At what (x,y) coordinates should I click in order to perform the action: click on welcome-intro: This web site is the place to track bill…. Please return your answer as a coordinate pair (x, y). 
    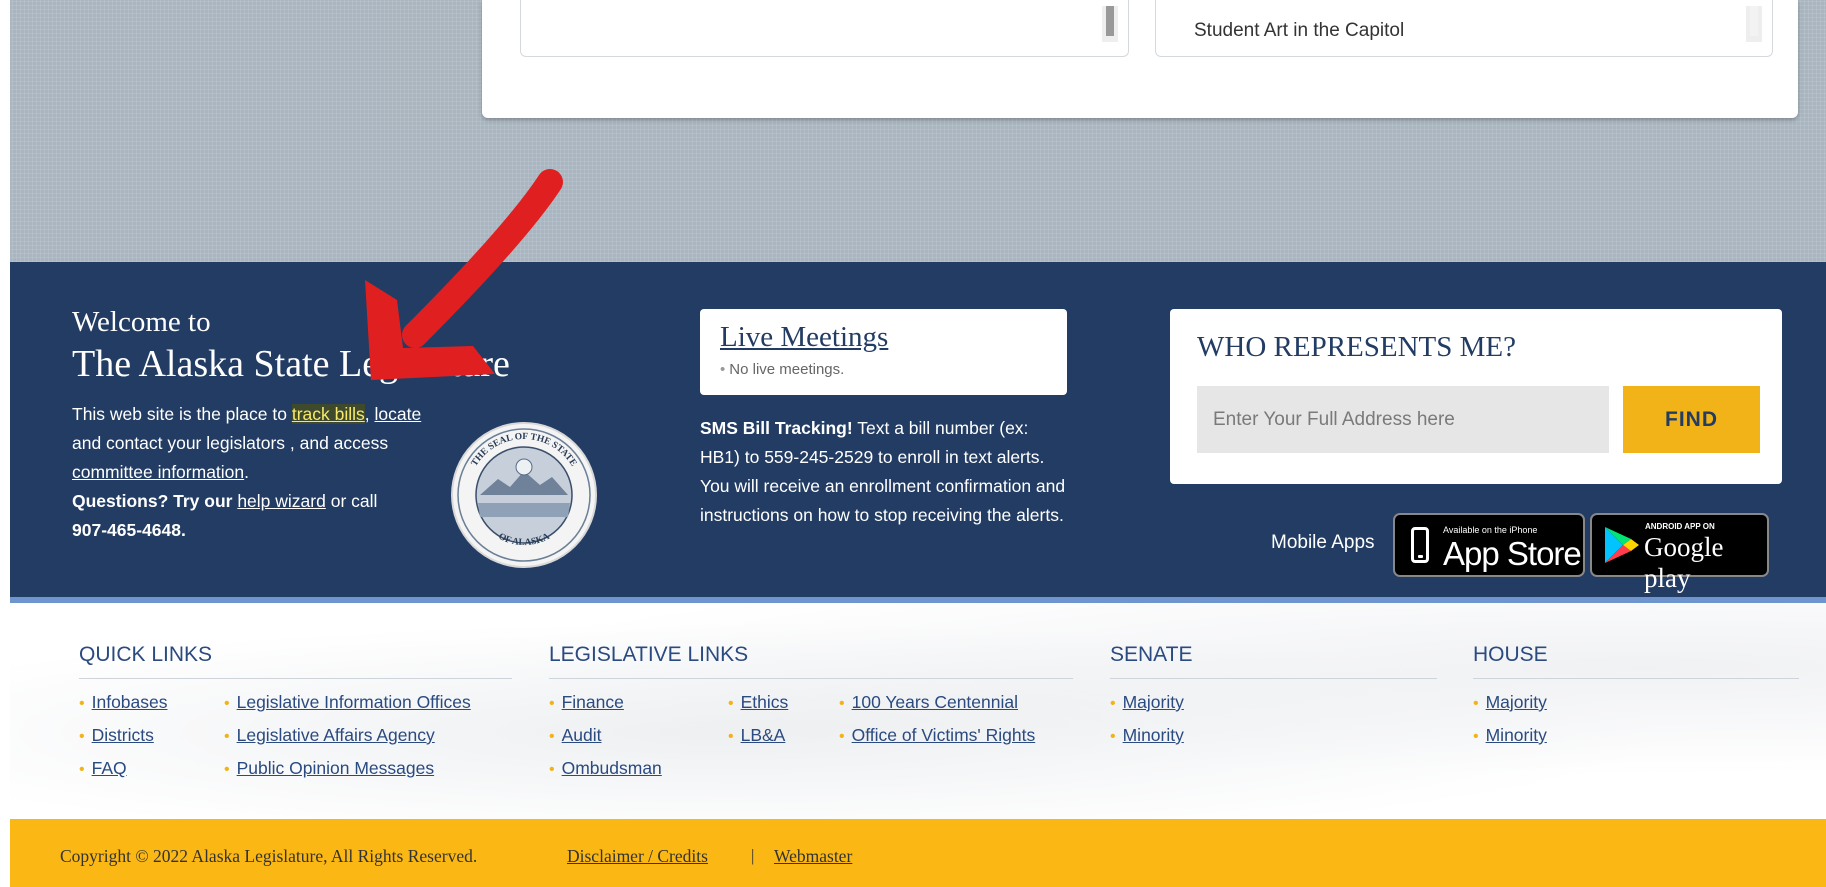
    Looking at the image, I should click on (247, 472).